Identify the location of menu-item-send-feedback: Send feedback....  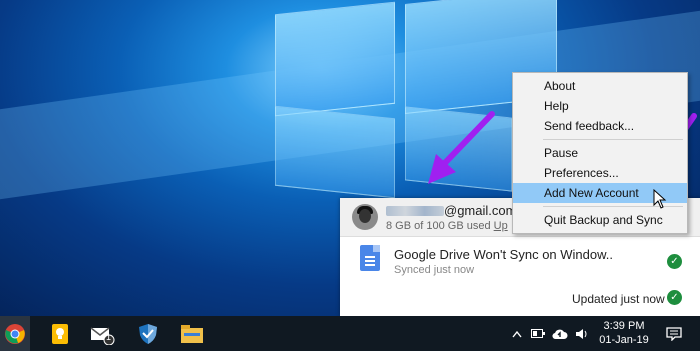
(600, 126).